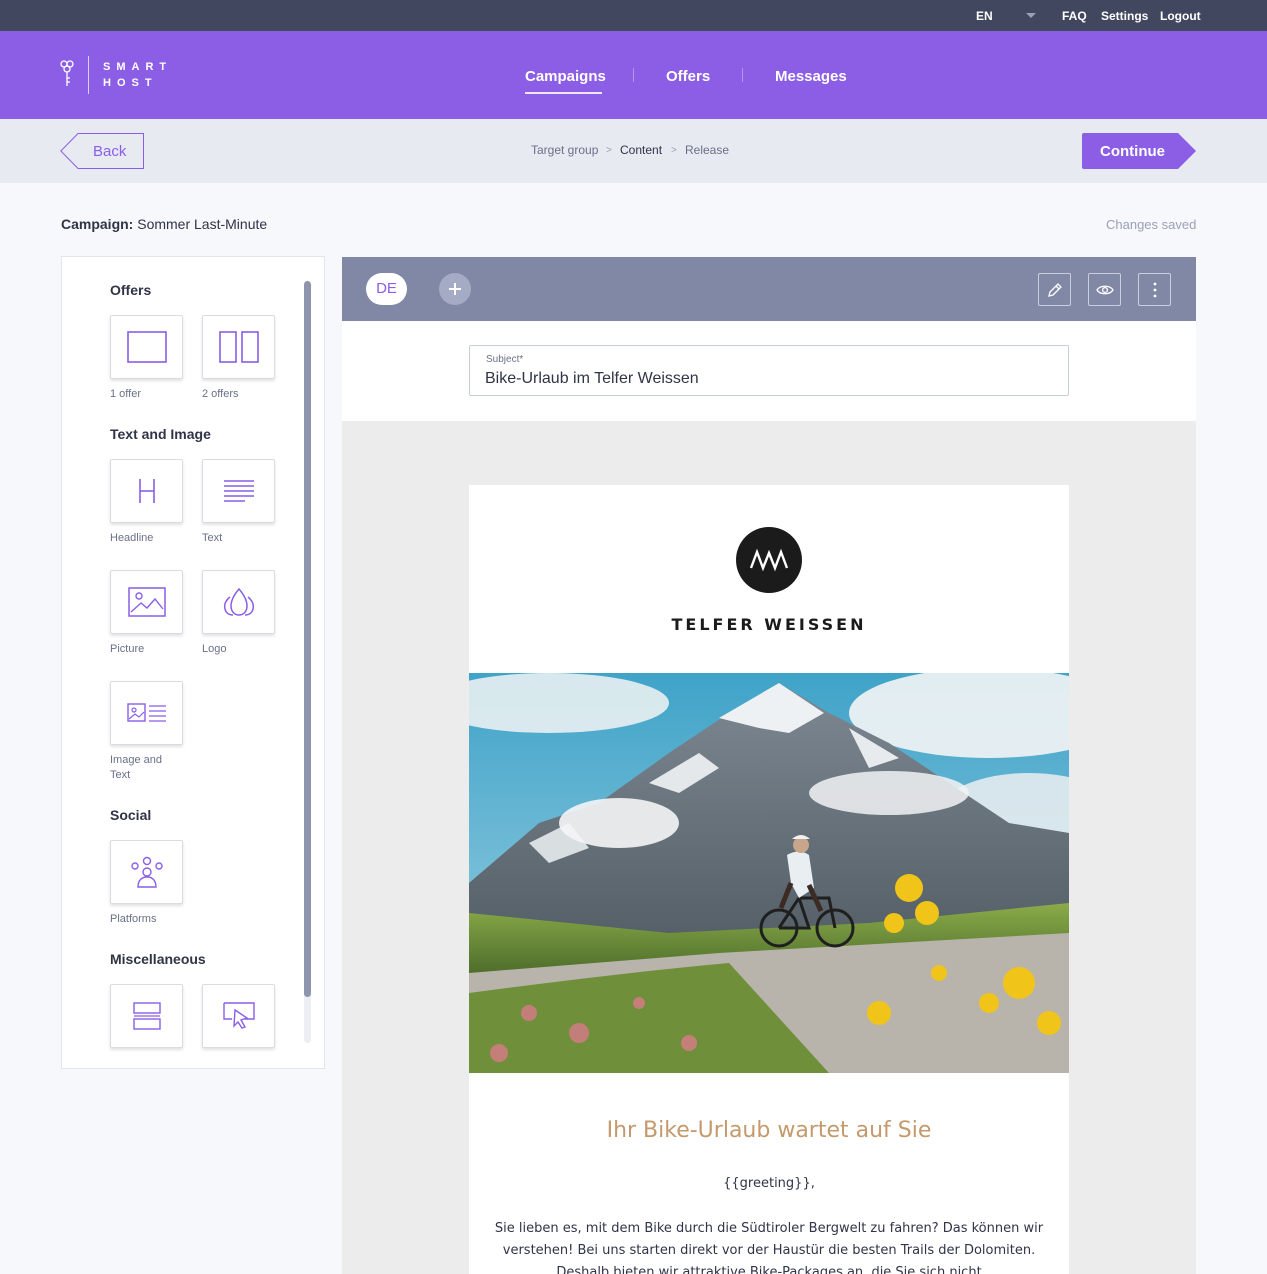 This screenshot has height=1274, width=1267. I want to click on people-group-icon, so click(146, 872).